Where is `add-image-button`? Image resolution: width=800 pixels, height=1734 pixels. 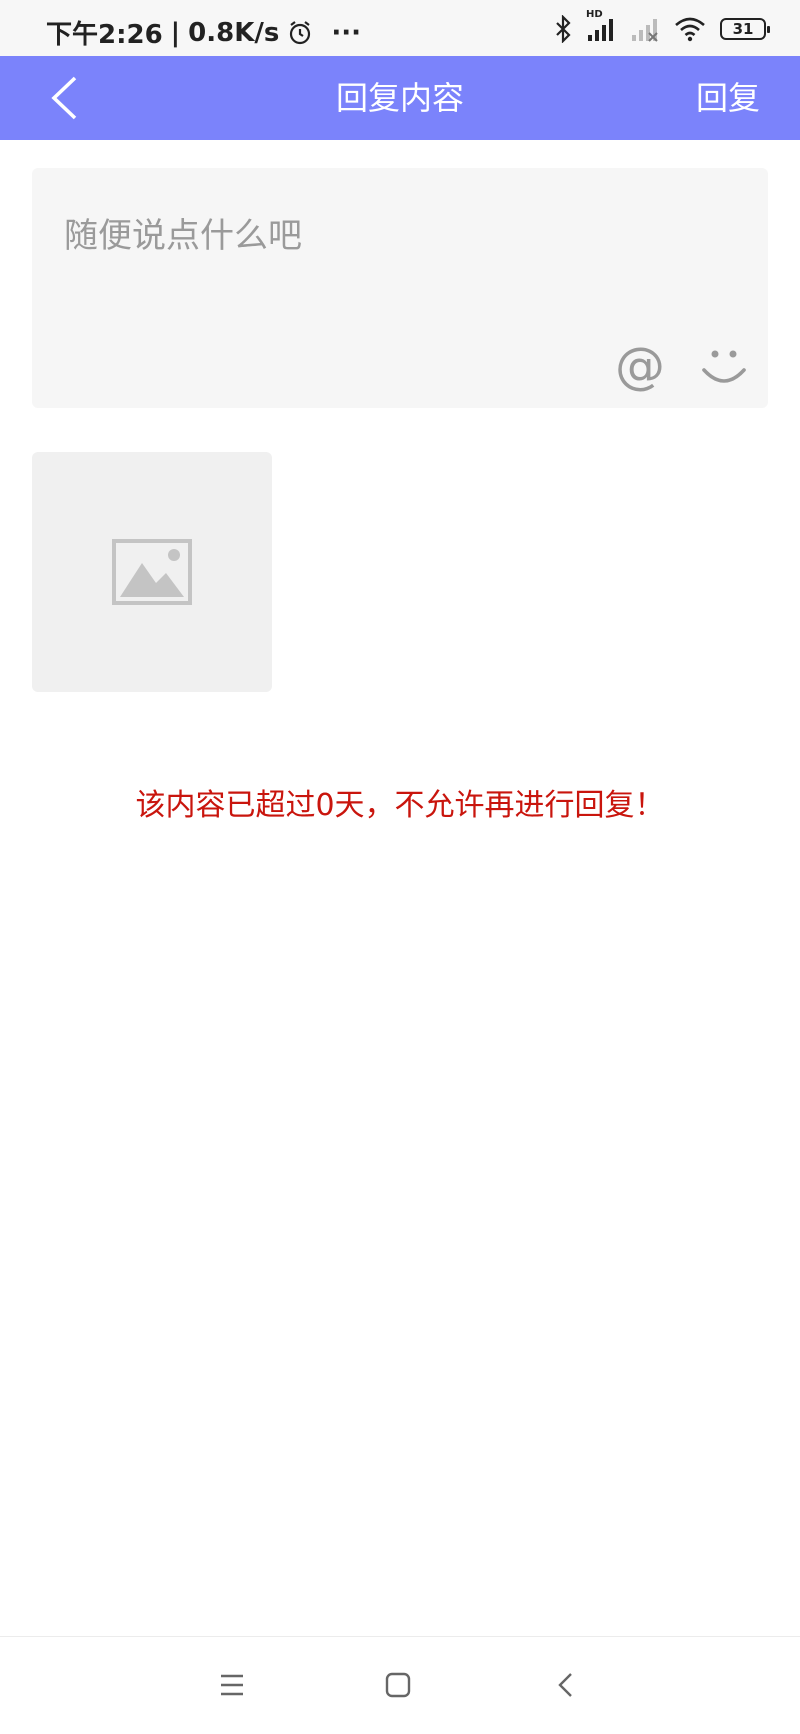
add-image-button is located at coordinates (152, 572).